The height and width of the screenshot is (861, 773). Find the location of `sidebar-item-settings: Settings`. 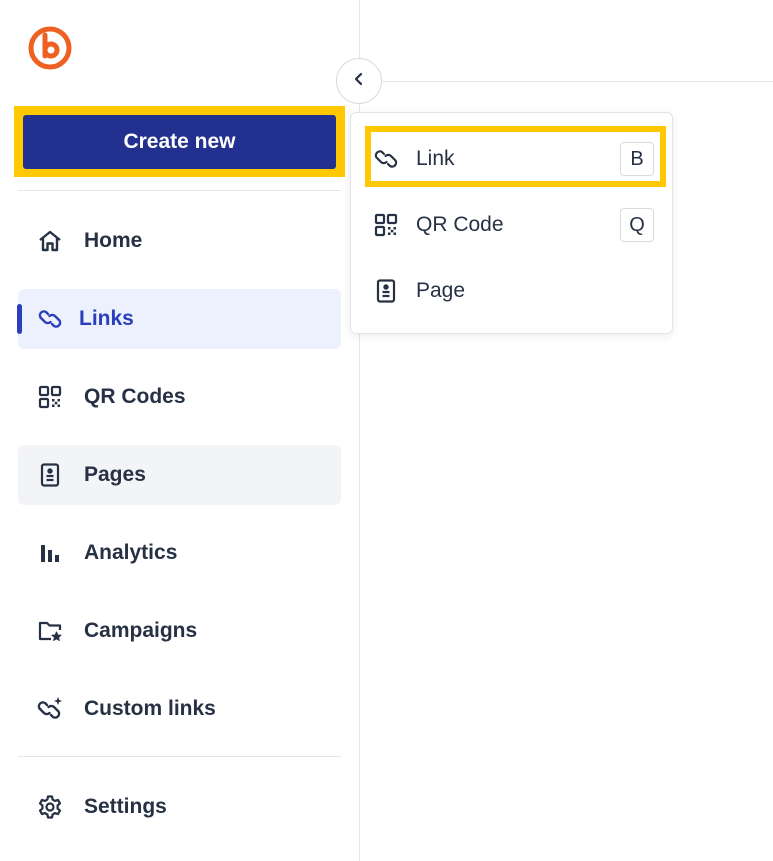

sidebar-item-settings: Settings is located at coordinates (179, 807).